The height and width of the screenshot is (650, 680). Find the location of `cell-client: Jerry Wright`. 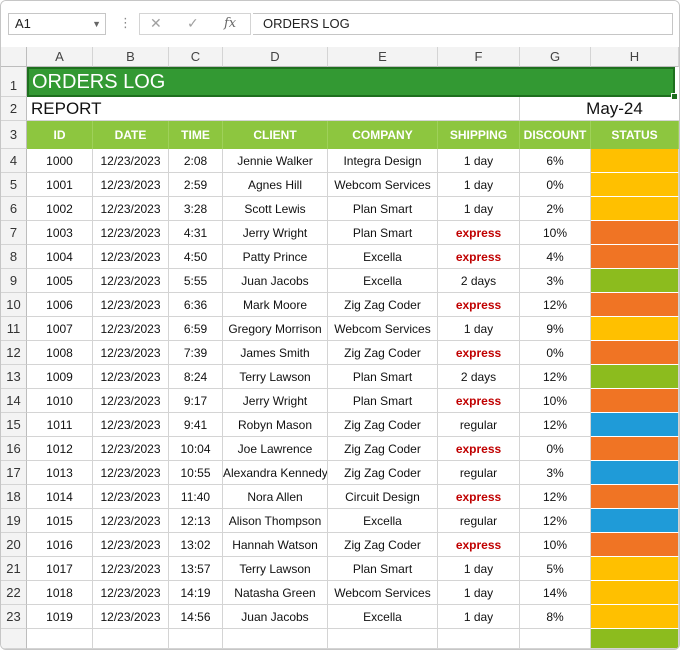

cell-client: Jerry Wright is located at coordinates (275, 401).